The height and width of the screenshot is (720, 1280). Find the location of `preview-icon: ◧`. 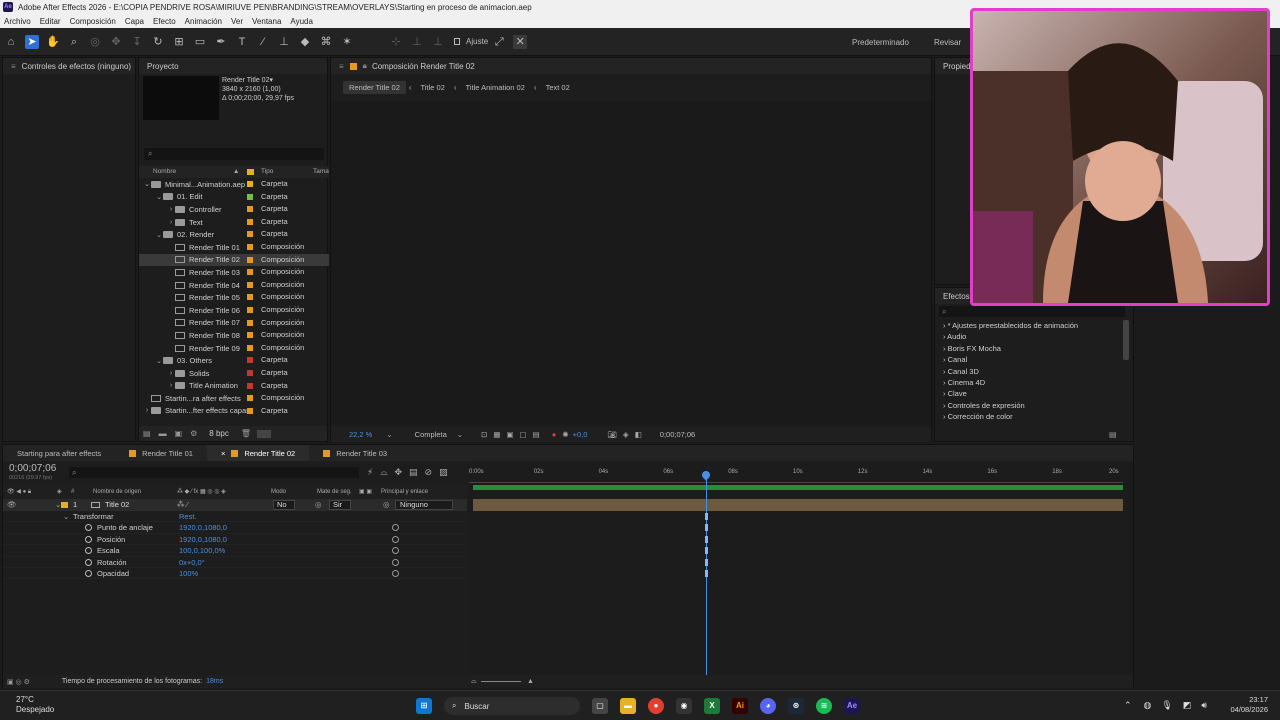

preview-icon: ◧ is located at coordinates (638, 434).